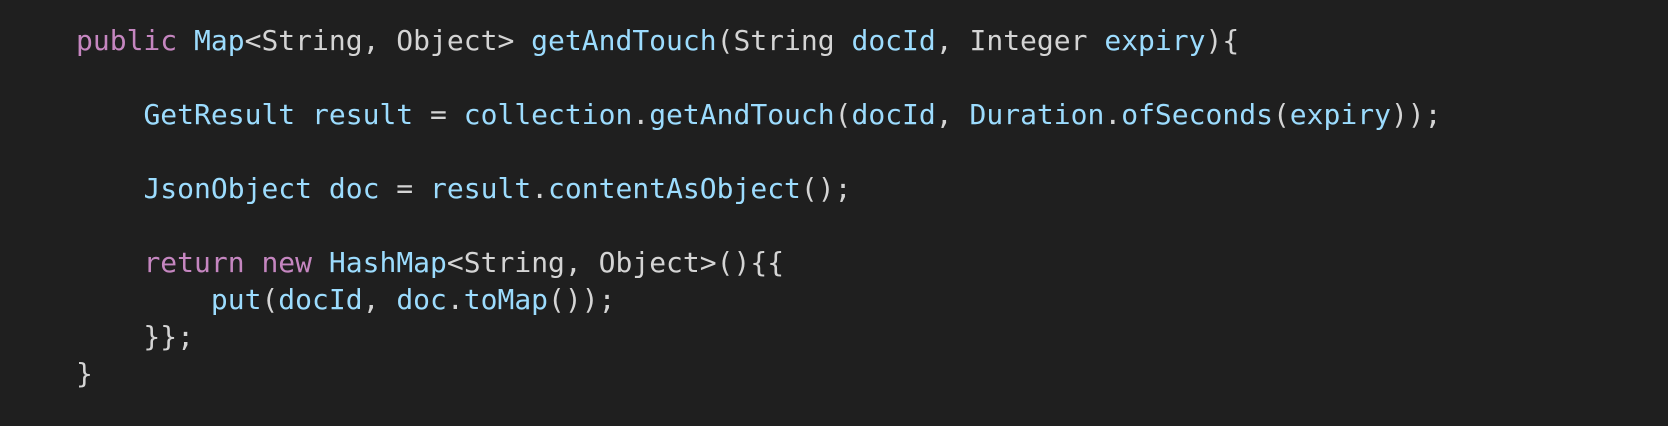 This screenshot has width=1668, height=426. What do you see at coordinates (388, 40) in the screenshot?
I see `code-token: <String, Object>` at bounding box center [388, 40].